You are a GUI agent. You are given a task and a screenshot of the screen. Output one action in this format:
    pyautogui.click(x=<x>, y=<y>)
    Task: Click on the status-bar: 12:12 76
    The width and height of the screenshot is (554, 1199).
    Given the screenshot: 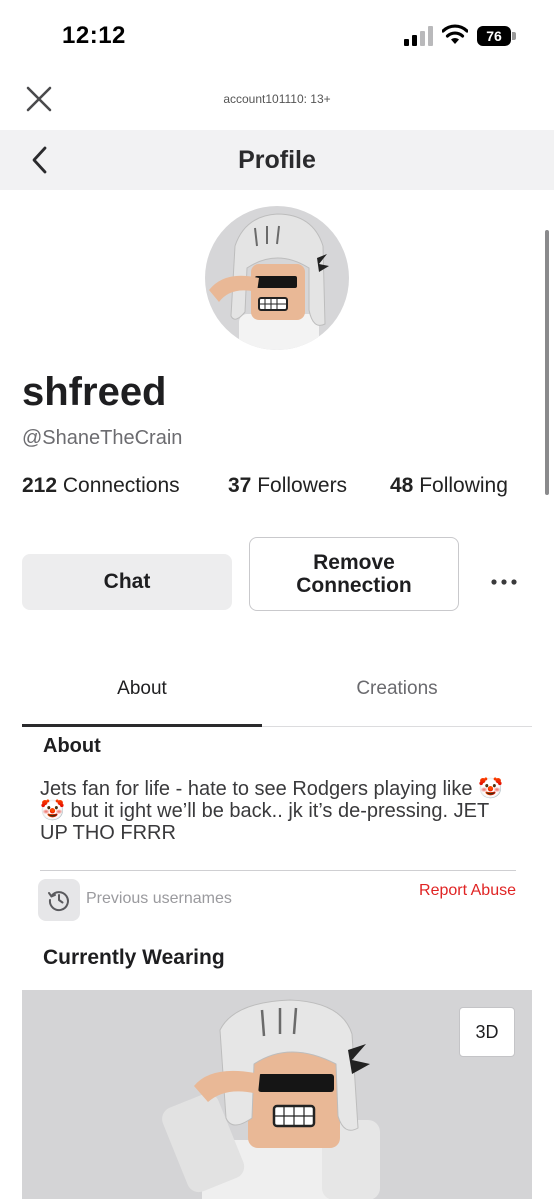 What is the action you would take?
    pyautogui.click(x=277, y=37)
    